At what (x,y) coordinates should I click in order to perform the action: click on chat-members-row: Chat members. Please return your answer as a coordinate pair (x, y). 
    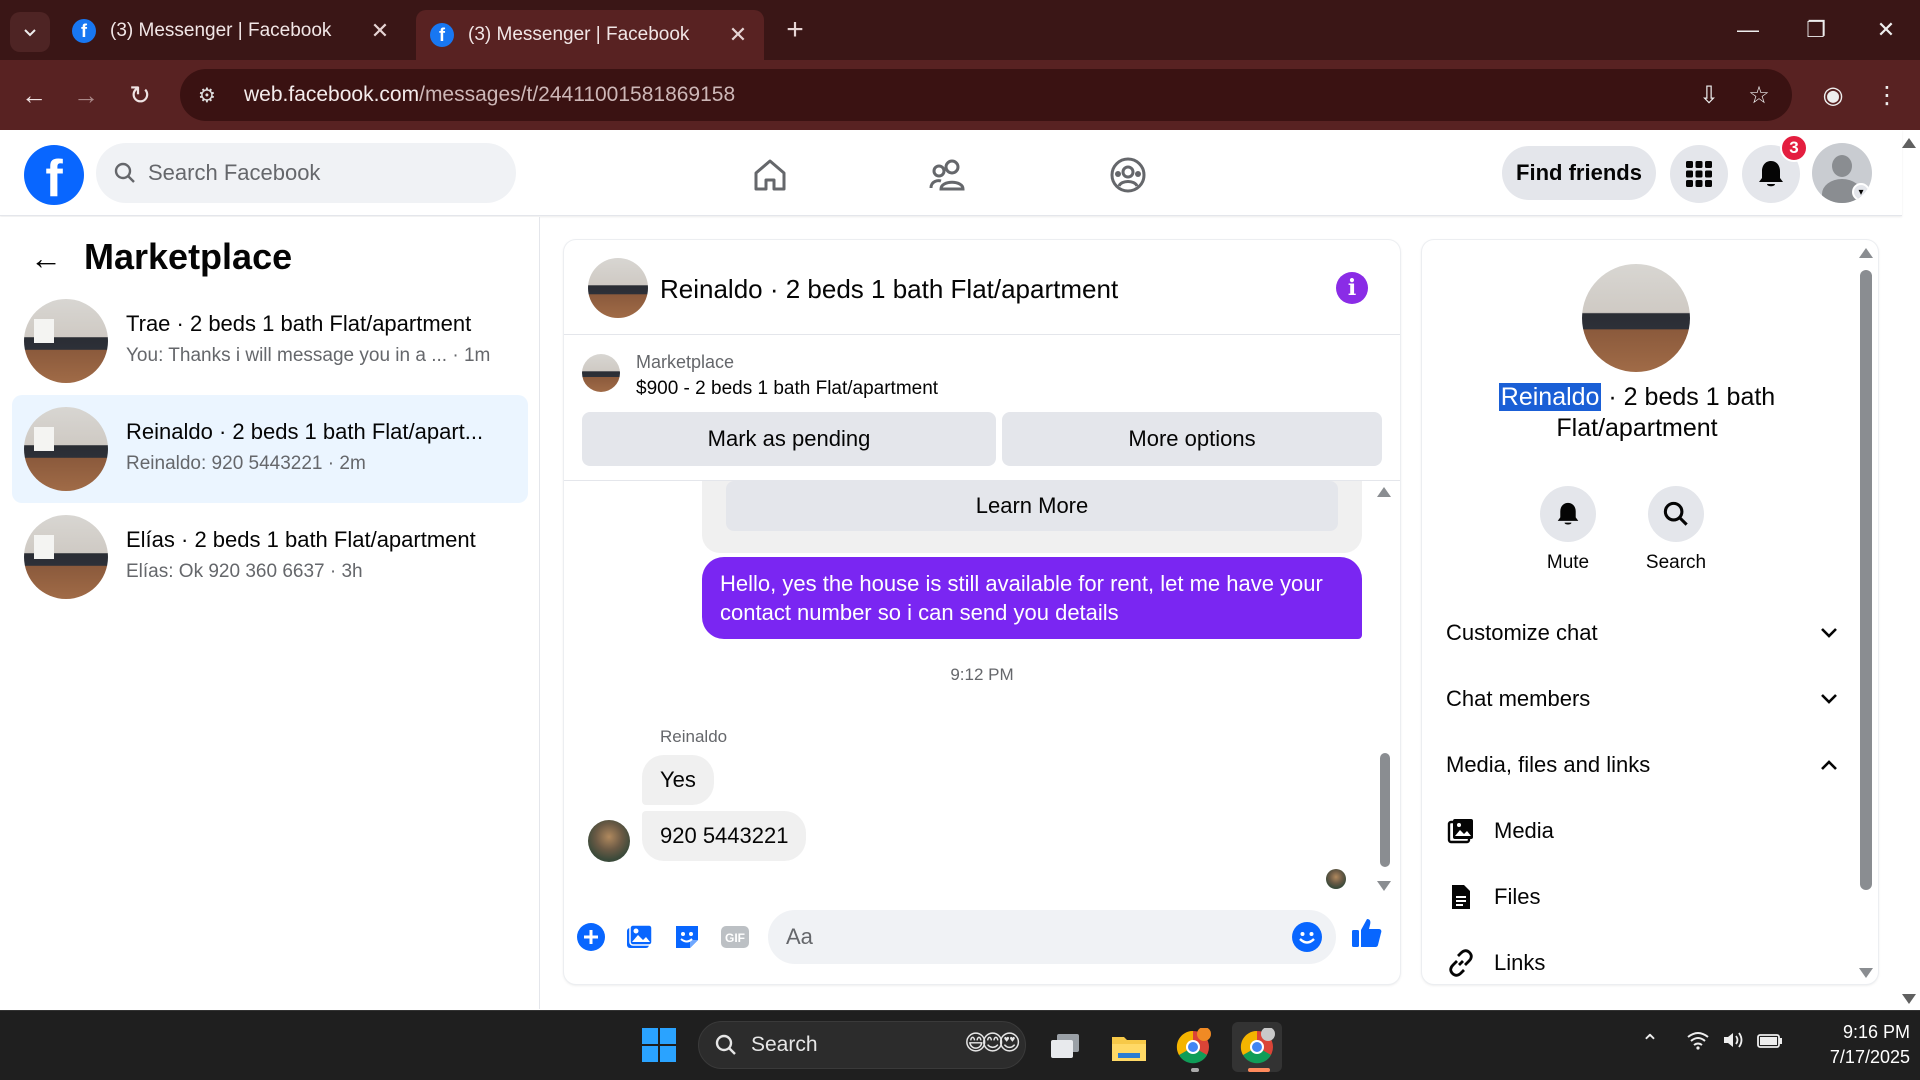
    Looking at the image, I should click on (1642, 699).